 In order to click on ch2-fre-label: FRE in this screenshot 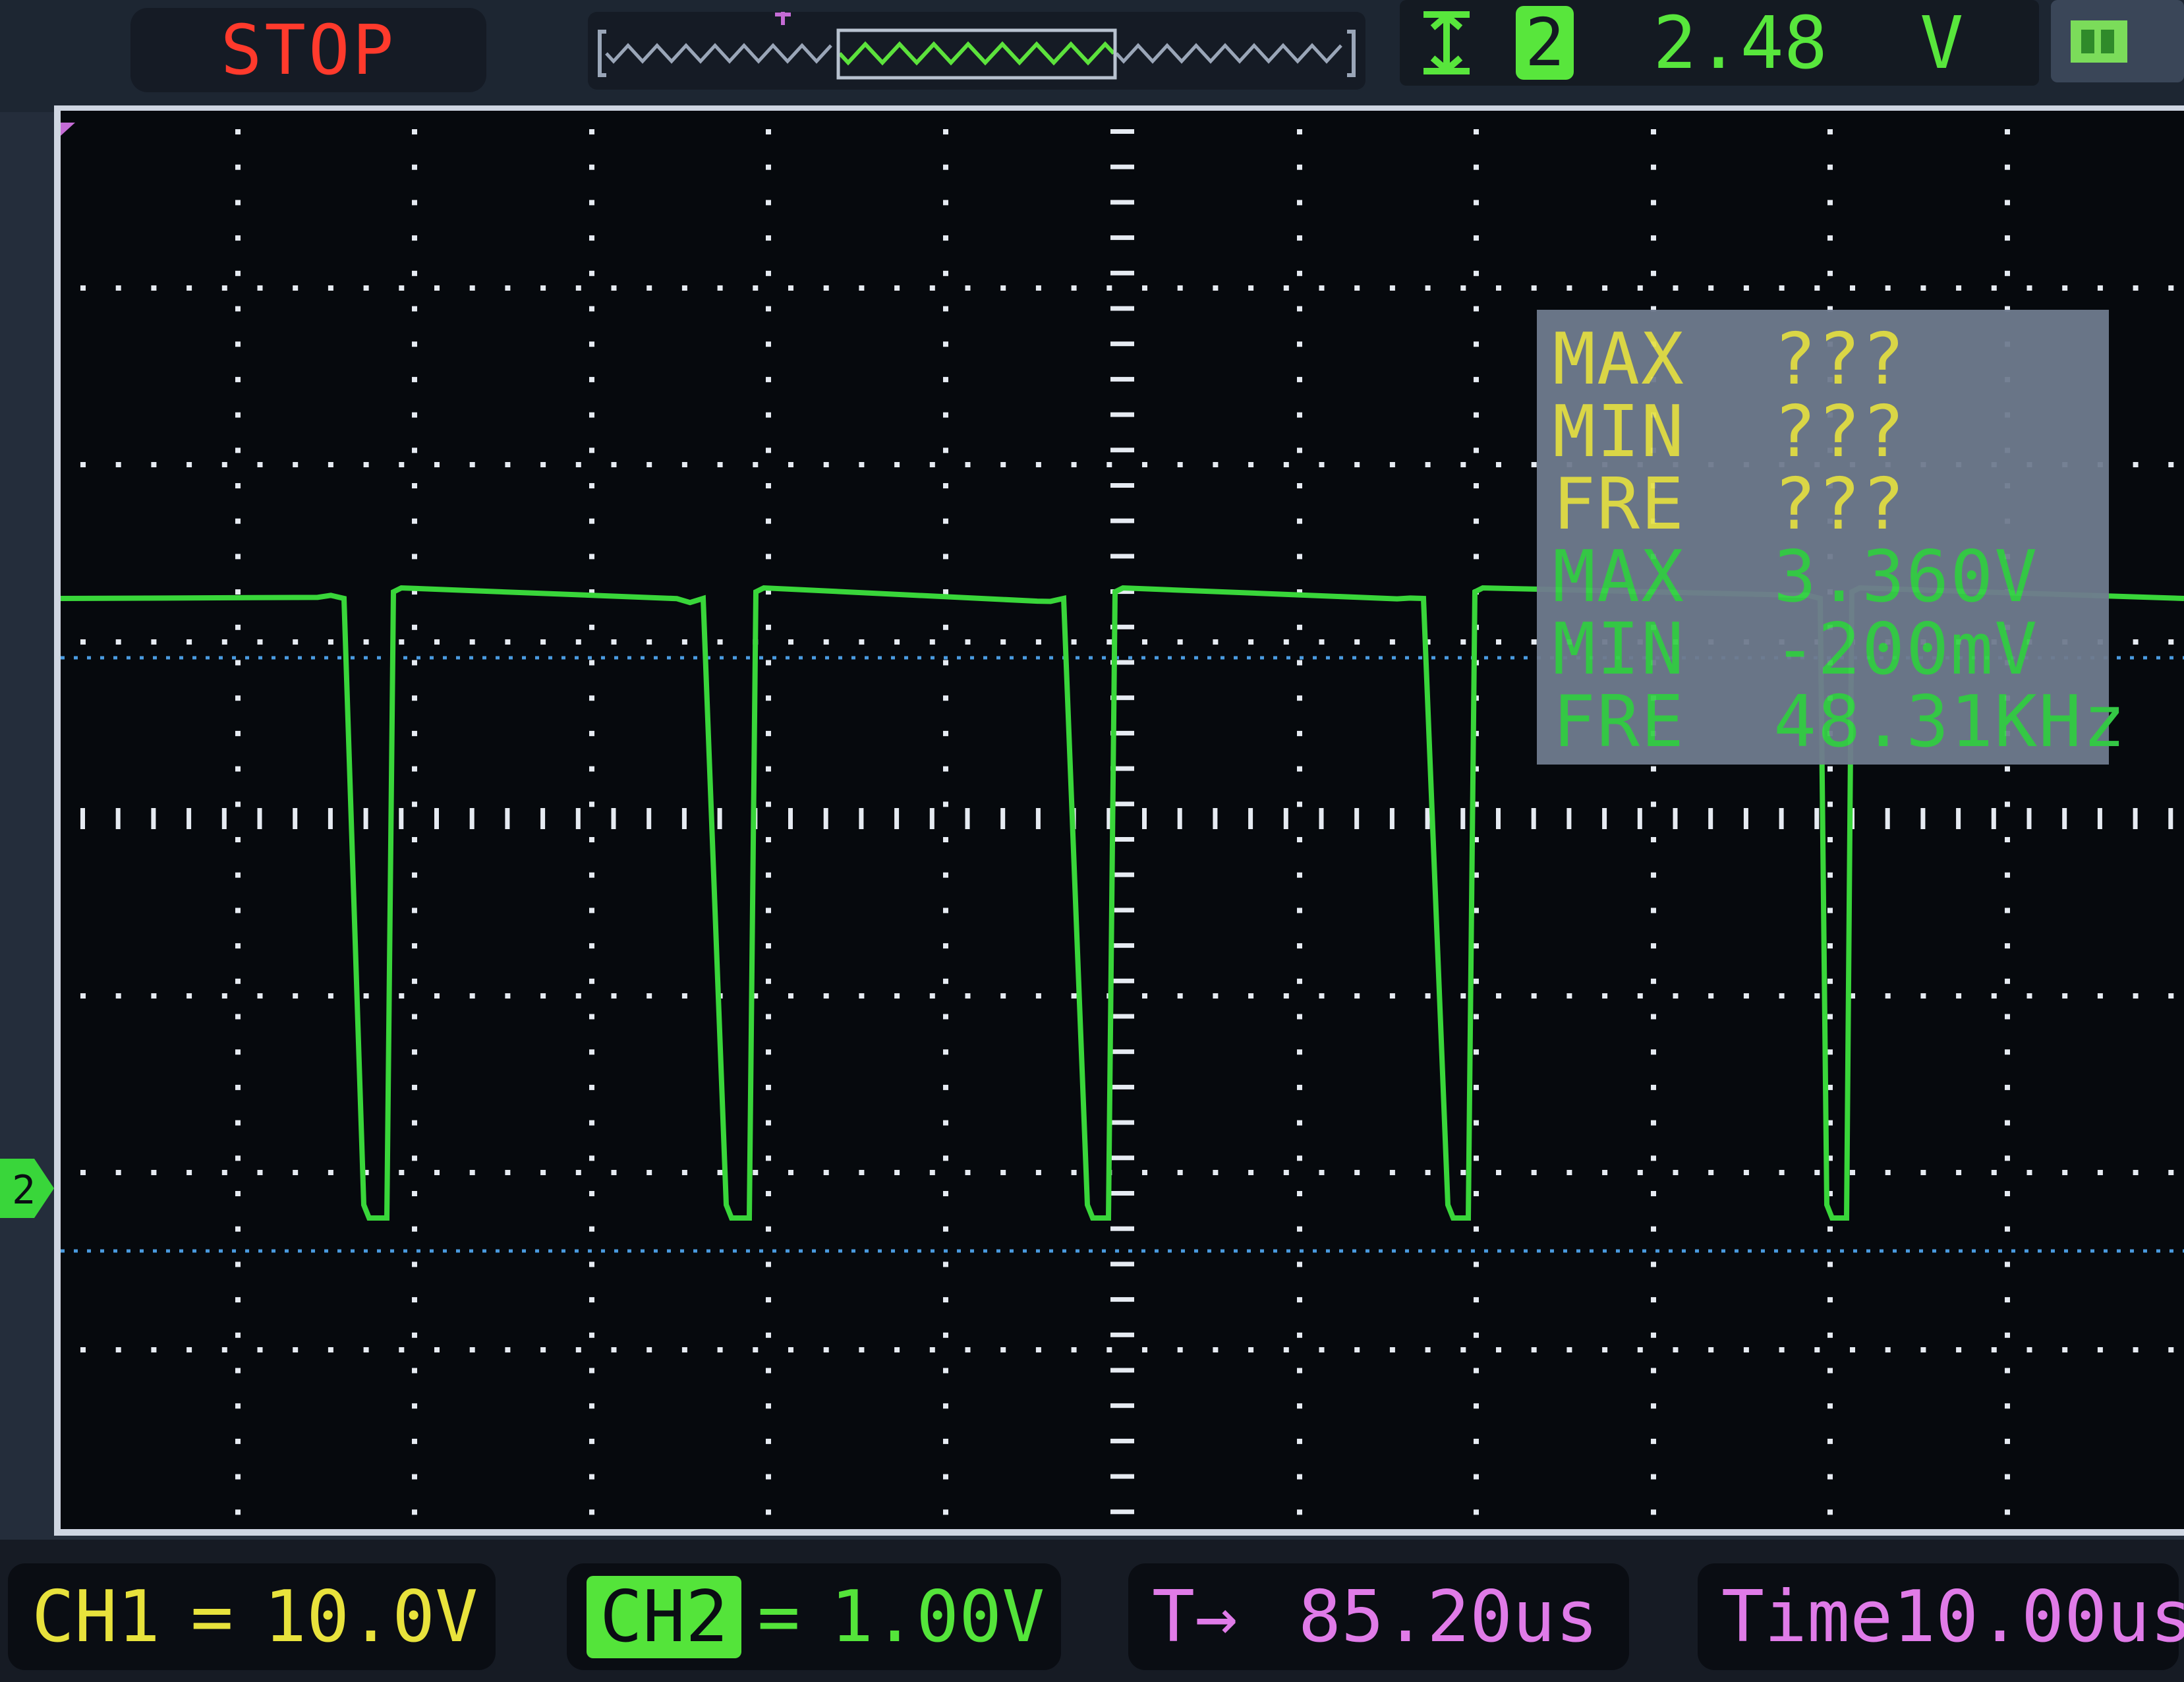, I will do `click(1619, 722)`.